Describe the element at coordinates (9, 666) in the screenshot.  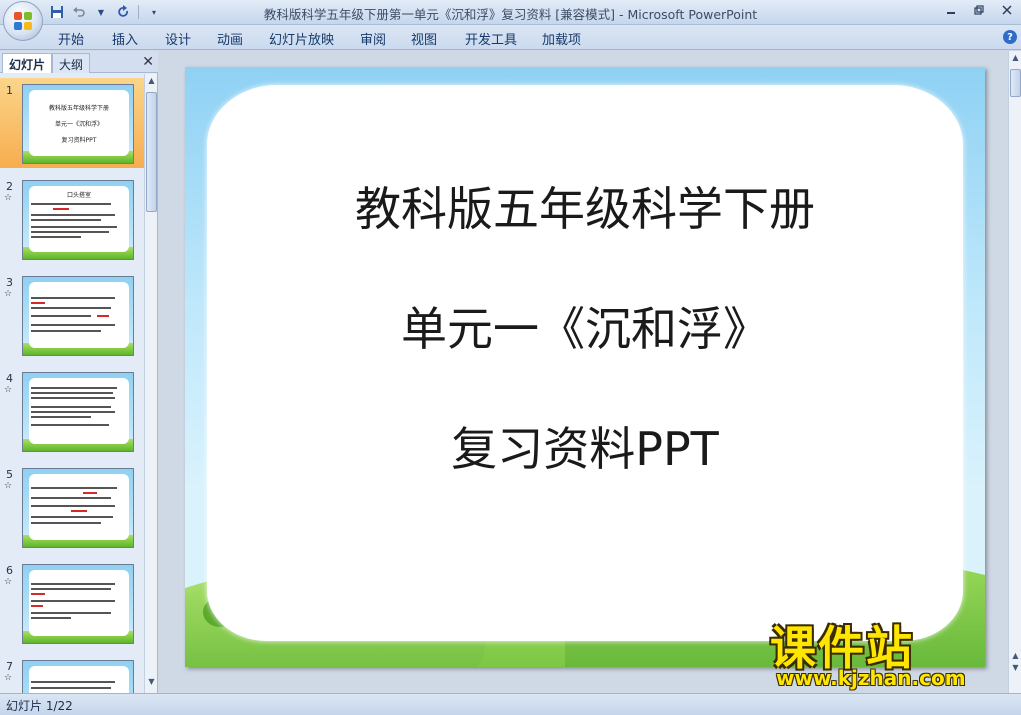
I see `slide-number: 7` at that location.